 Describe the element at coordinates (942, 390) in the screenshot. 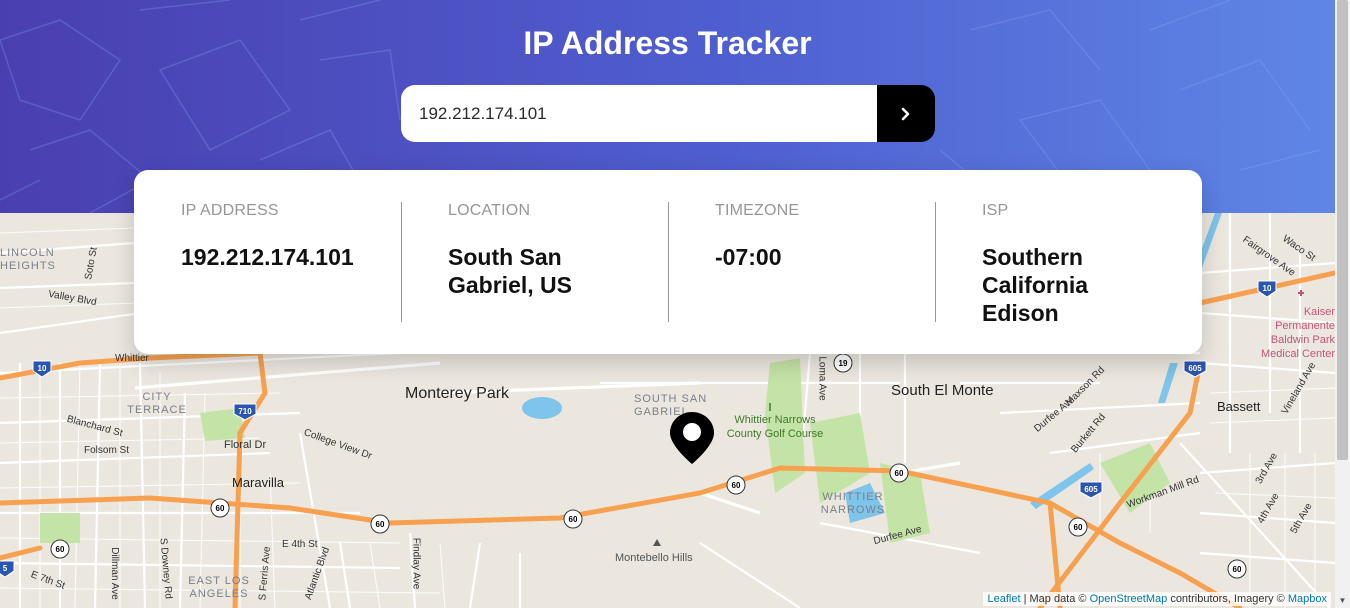

I see `place-south-el-monte: South El Monte` at that location.